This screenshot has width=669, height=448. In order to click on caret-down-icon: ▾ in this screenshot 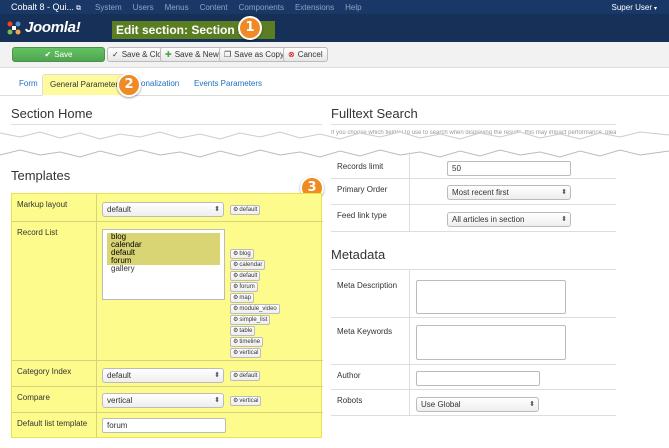, I will do `click(655, 9)`.